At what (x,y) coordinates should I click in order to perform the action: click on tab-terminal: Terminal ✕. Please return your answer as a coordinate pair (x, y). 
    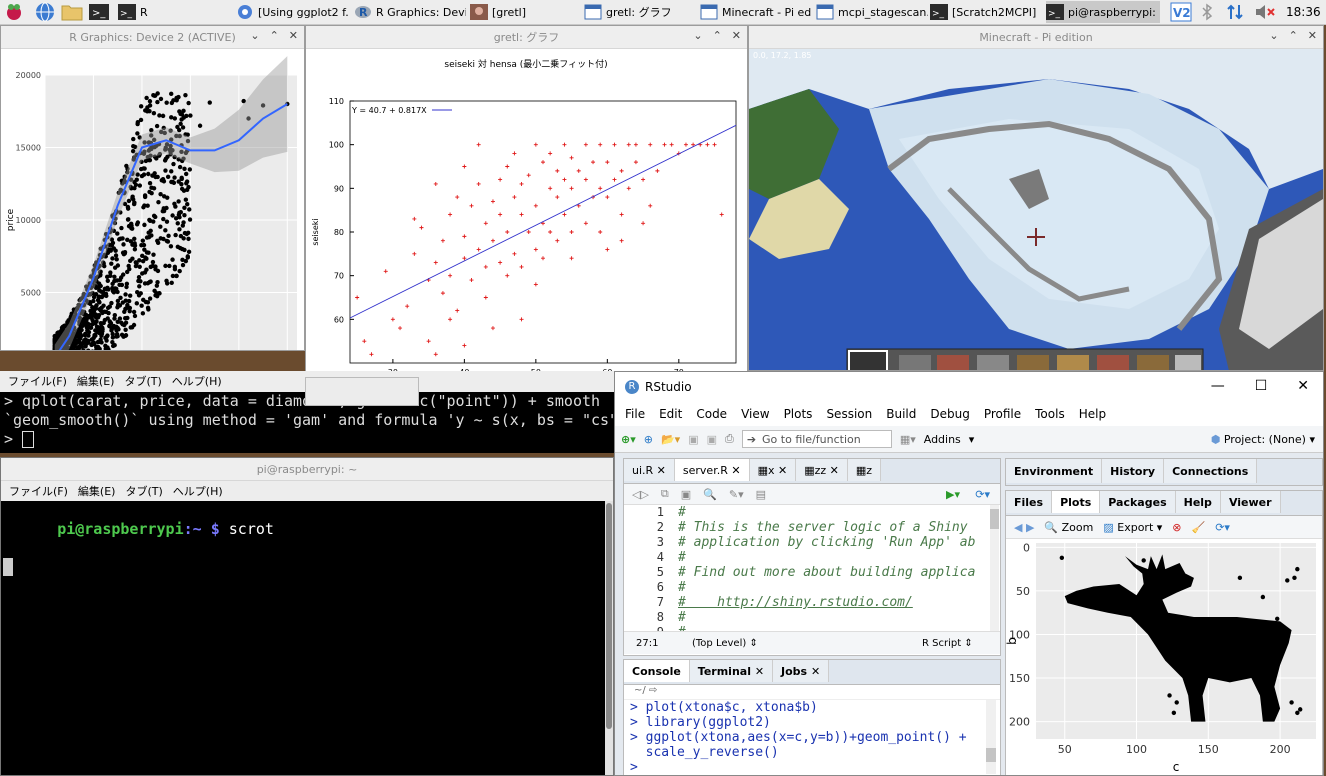
    Looking at the image, I should click on (731, 671).